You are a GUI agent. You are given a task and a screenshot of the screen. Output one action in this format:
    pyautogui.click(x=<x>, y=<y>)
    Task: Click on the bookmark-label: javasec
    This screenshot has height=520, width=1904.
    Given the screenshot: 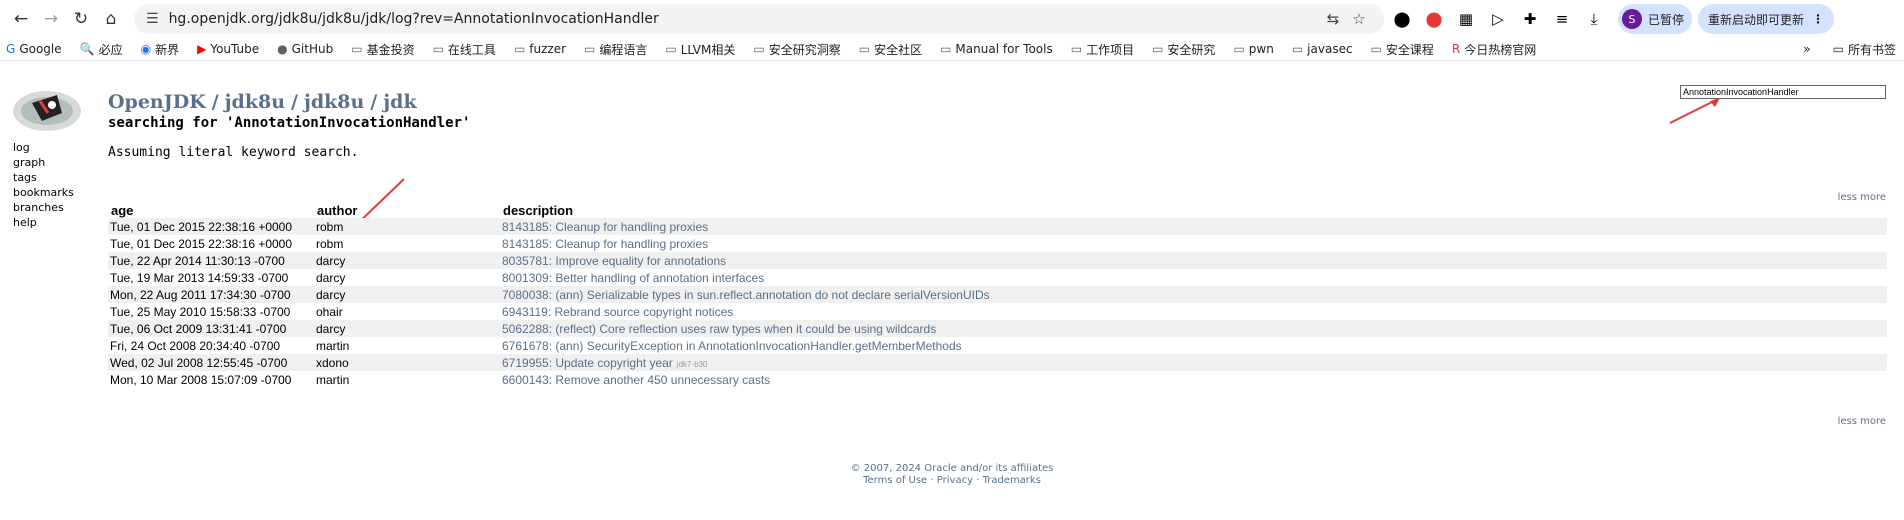 What is the action you would take?
    pyautogui.click(x=1330, y=49)
    